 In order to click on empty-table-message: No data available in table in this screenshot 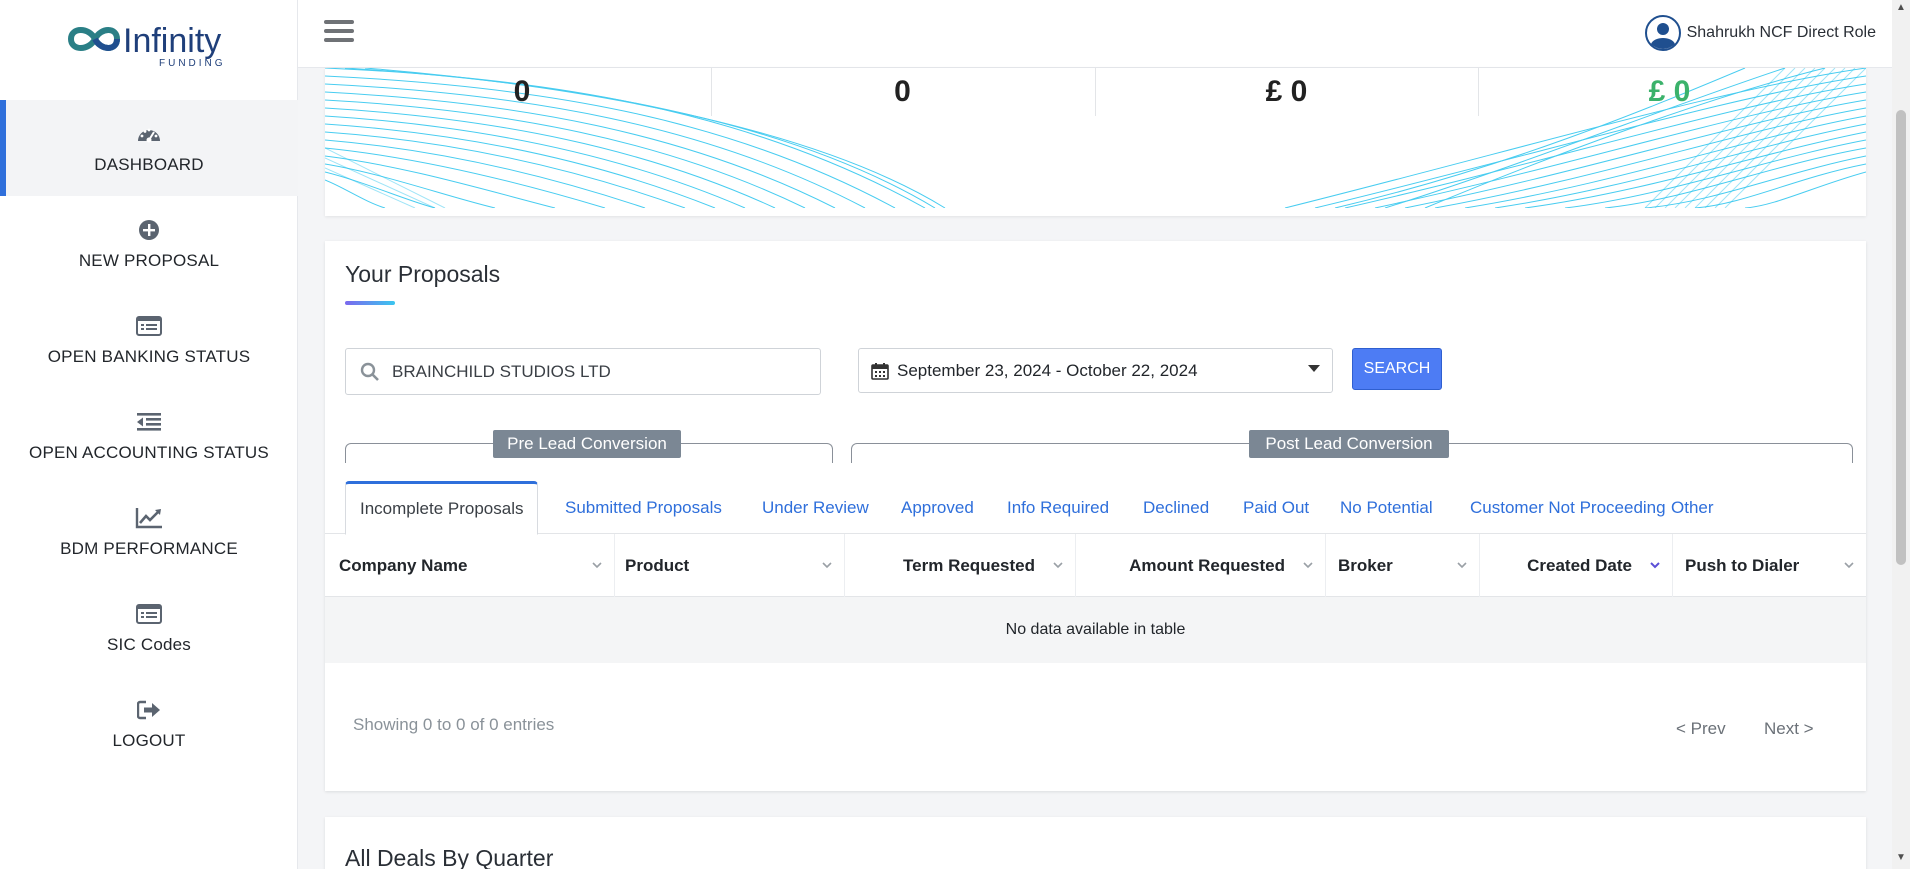, I will do `click(1095, 630)`.